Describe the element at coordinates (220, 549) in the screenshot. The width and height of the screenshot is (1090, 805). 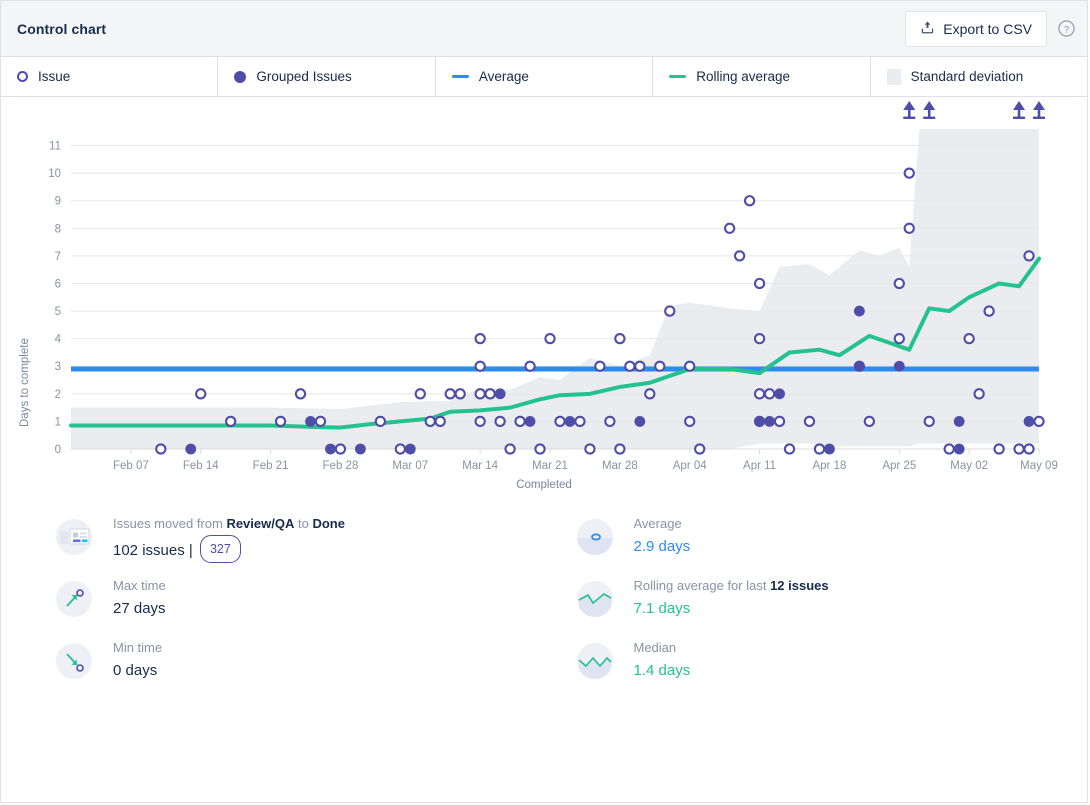
I see `issues-count-badge: 327` at that location.